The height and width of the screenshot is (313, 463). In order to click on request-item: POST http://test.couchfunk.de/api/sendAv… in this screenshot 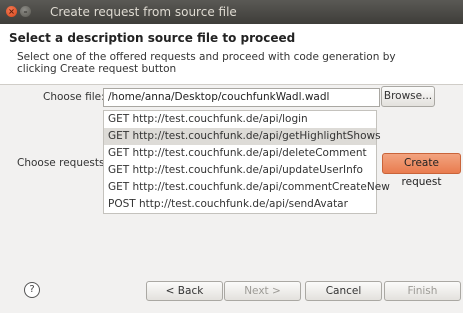, I will do `click(240, 204)`.